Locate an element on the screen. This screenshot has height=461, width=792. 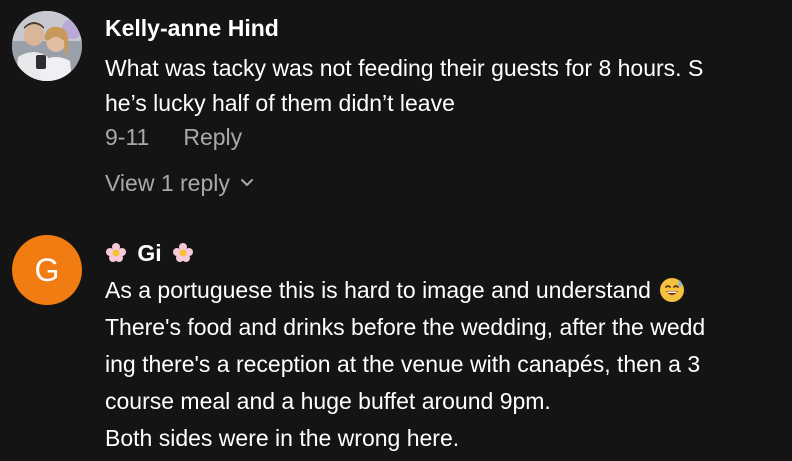
avatar: G is located at coordinates (47, 270).